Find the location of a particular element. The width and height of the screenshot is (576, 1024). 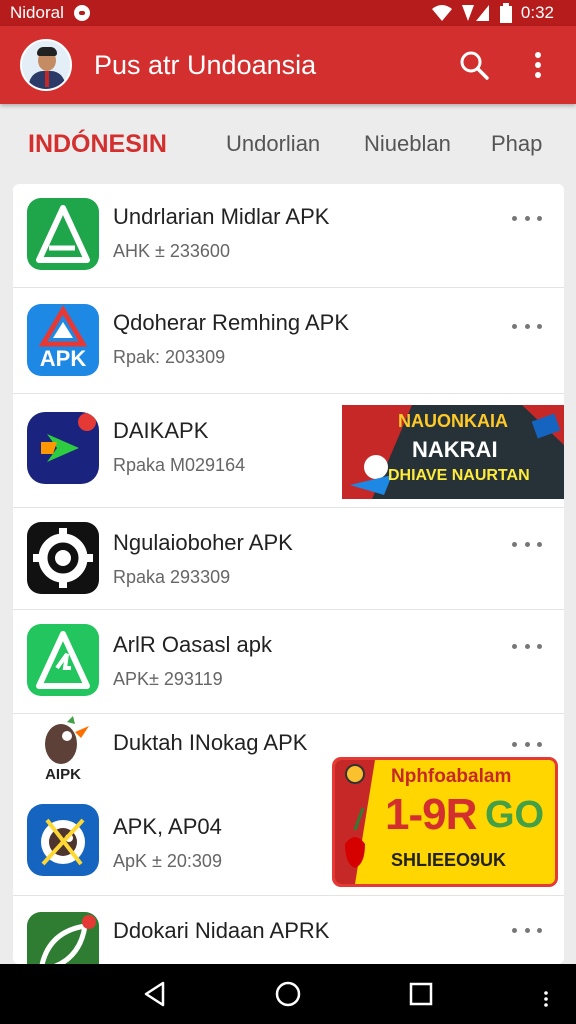

banner-line-3: SHLIEEO9UK is located at coordinates (449, 860).